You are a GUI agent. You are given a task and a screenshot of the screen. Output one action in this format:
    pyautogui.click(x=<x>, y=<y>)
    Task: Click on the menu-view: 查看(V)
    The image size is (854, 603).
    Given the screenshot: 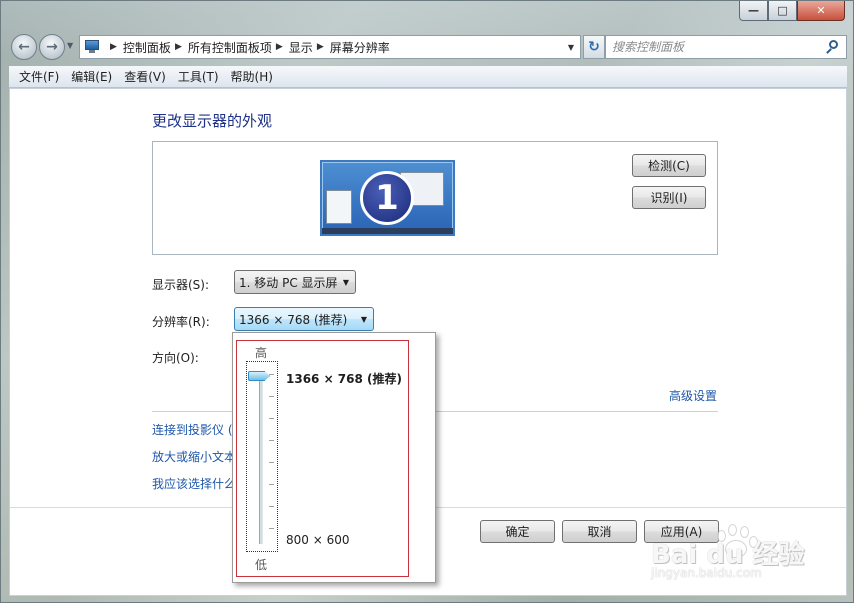 What is the action you would take?
    pyautogui.click(x=145, y=76)
    